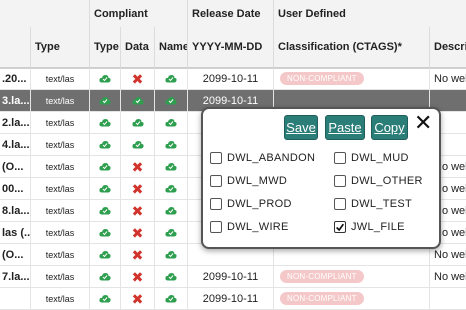  What do you see at coordinates (378, 181) in the screenshot?
I see `ctag-option: DWL_OTHER` at bounding box center [378, 181].